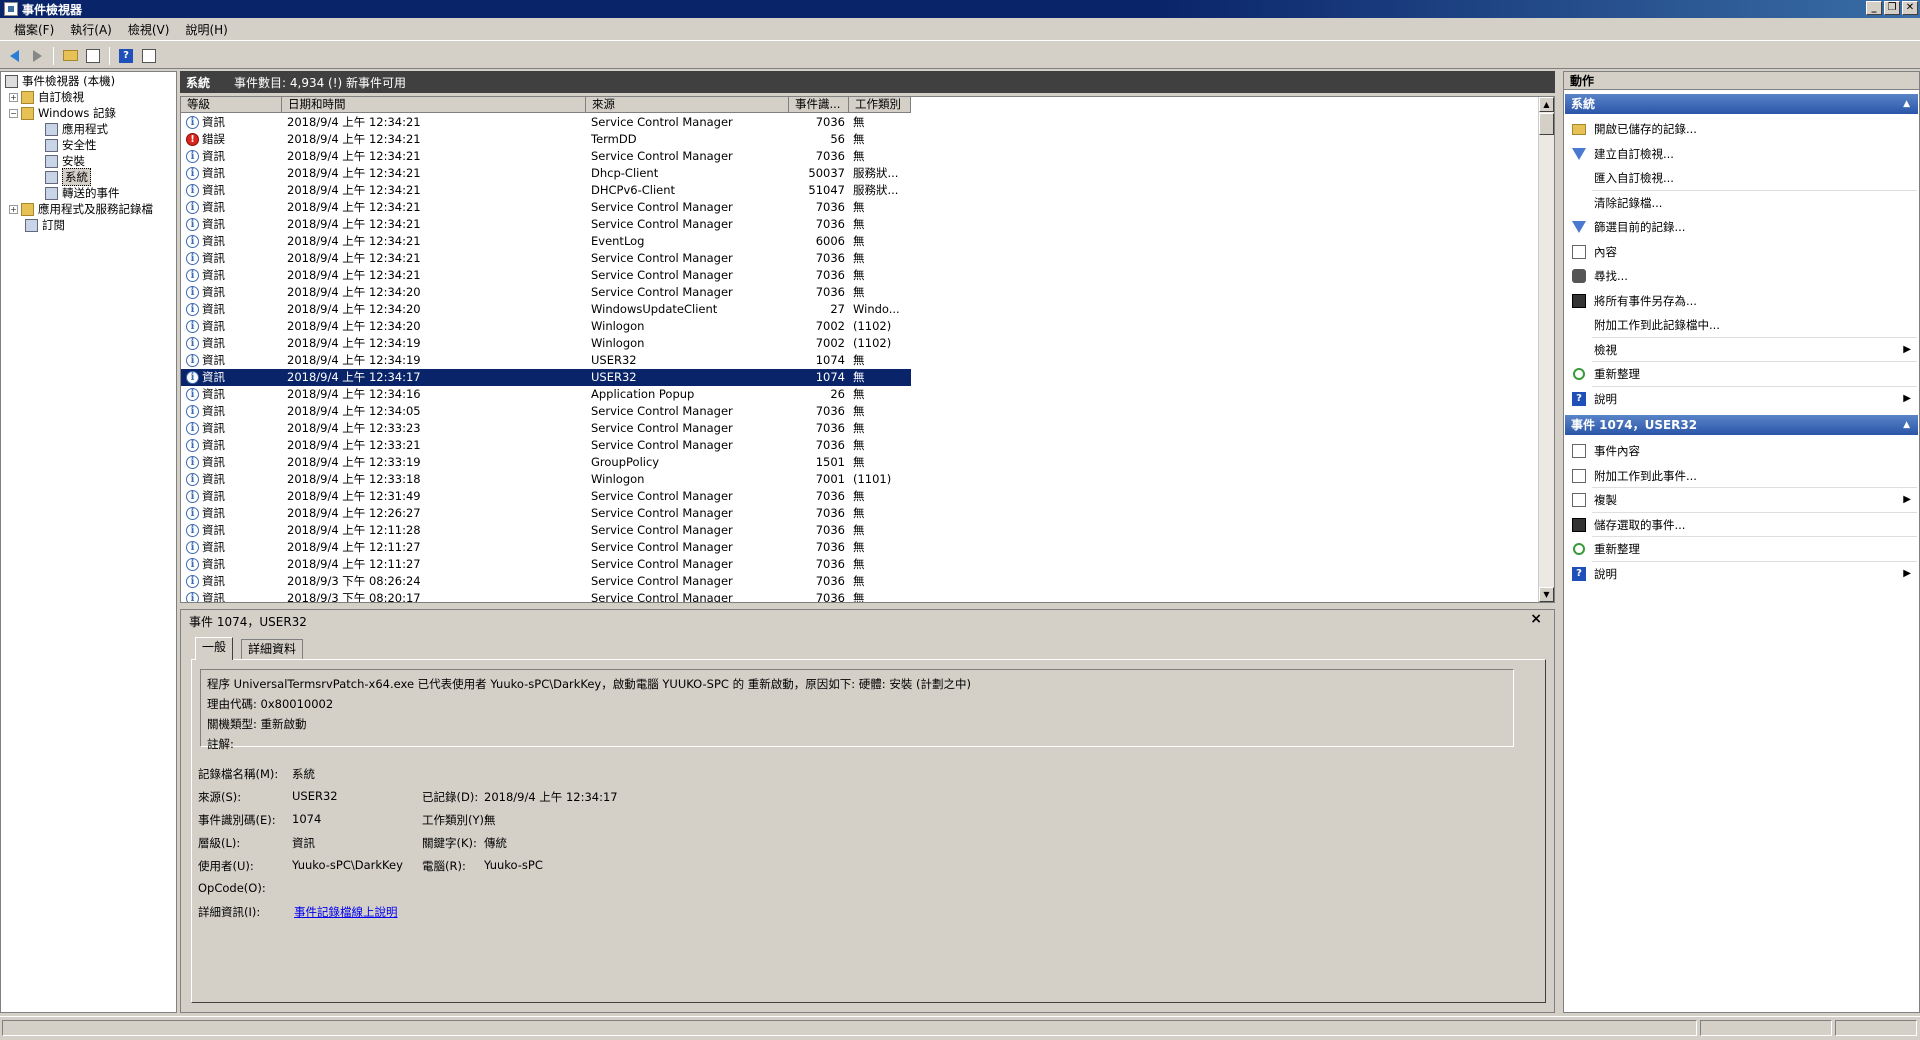  I want to click on menu-help: 說明(H), so click(206, 29).